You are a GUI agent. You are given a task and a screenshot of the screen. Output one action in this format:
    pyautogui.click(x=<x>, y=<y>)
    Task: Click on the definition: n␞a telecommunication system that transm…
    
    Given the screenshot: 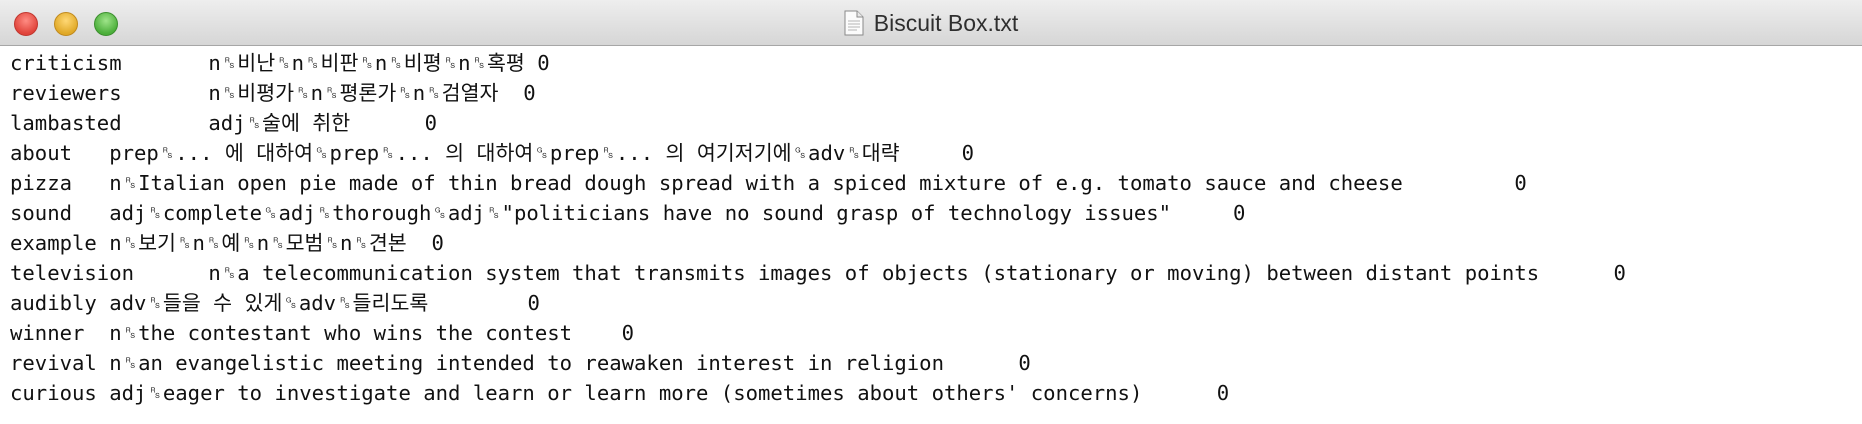 What is the action you would take?
    pyautogui.click(x=874, y=273)
    